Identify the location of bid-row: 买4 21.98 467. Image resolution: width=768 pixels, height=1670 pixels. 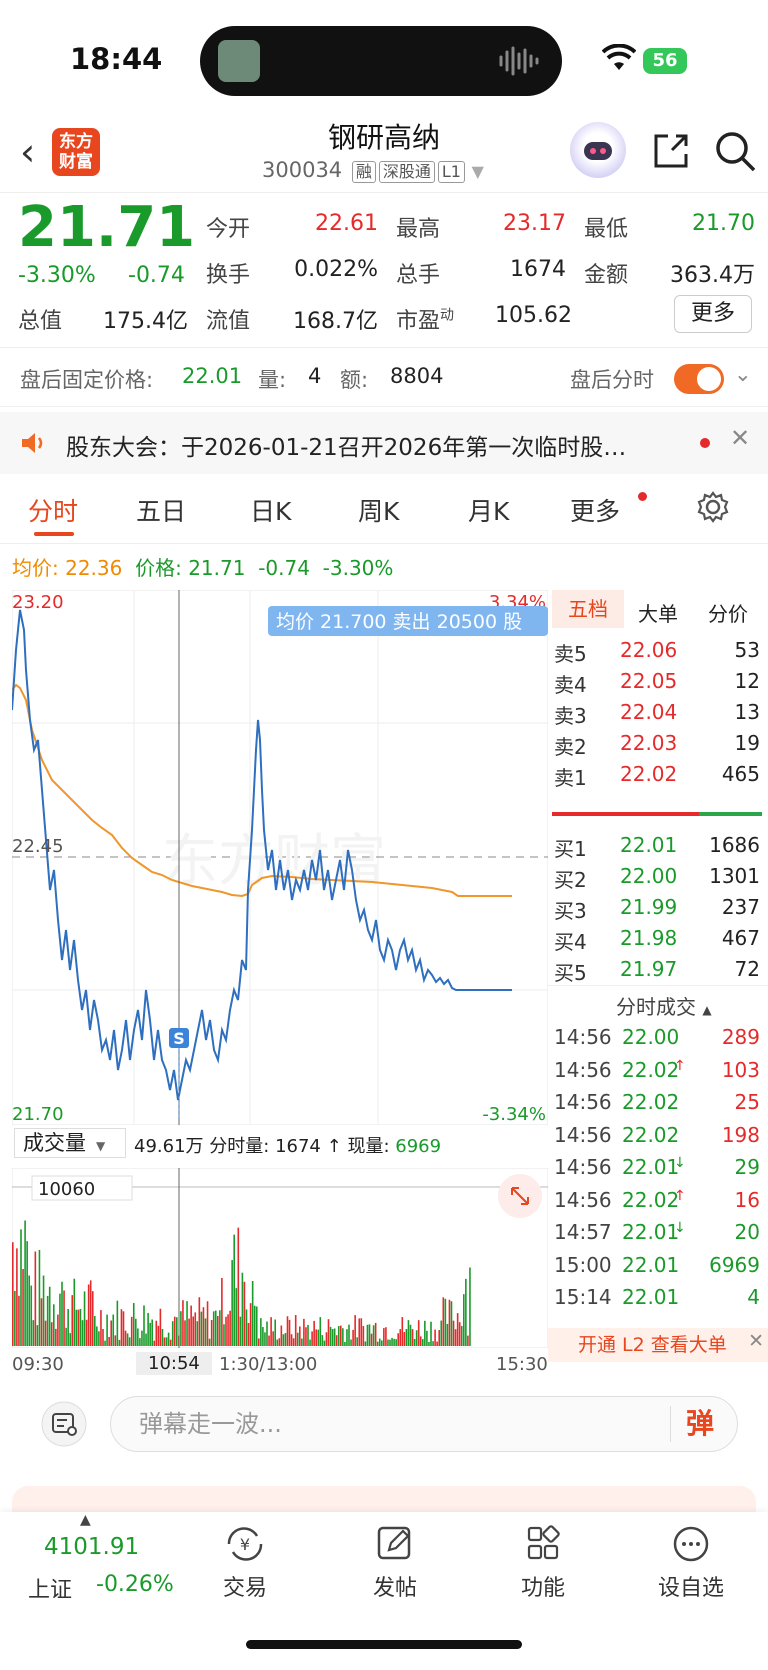
(656, 939).